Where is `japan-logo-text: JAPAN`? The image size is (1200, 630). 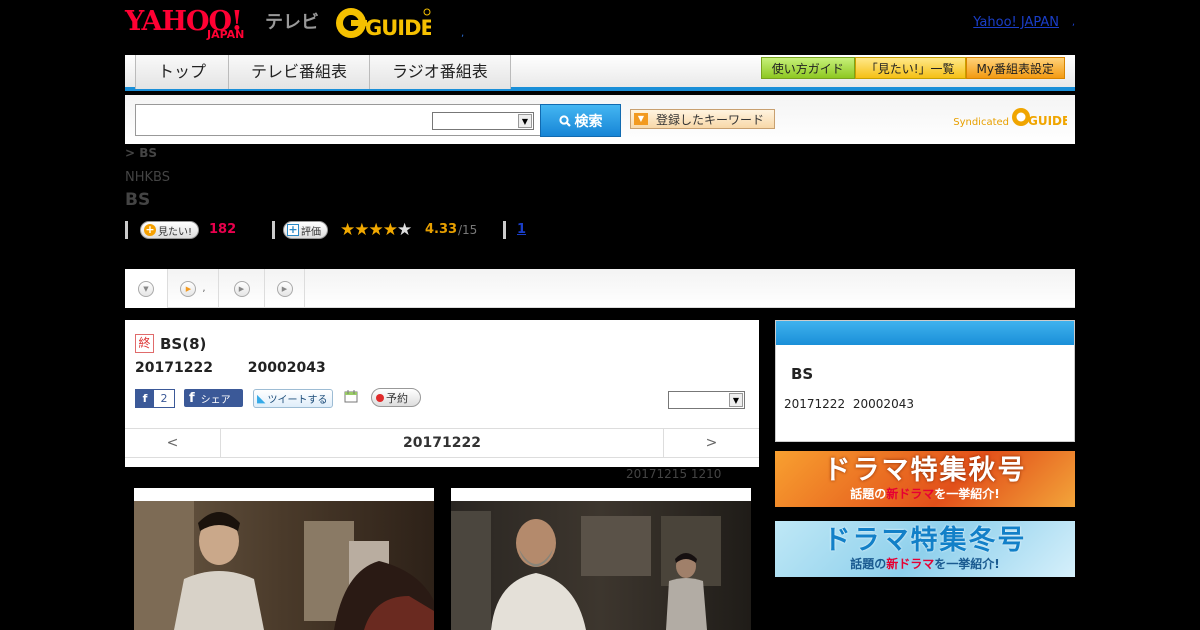 japan-logo-text: JAPAN is located at coordinates (226, 34).